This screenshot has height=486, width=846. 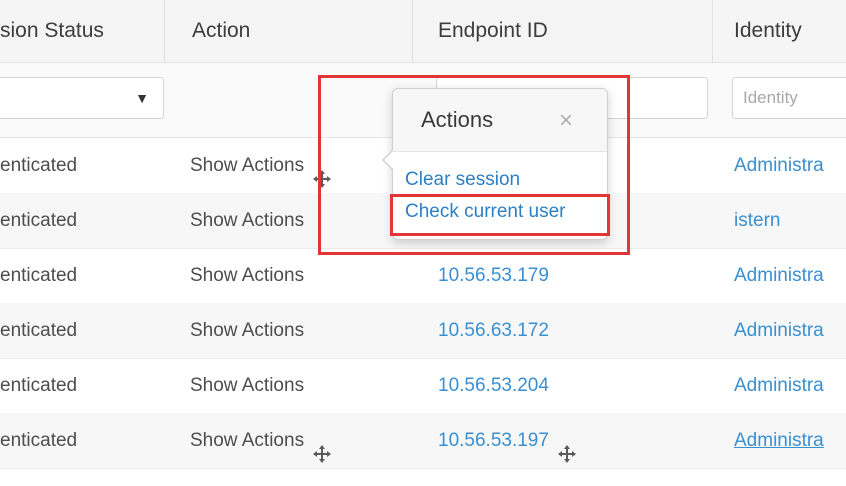 I want to click on endpoint-id-cell: 10.56.53.204, so click(x=493, y=385).